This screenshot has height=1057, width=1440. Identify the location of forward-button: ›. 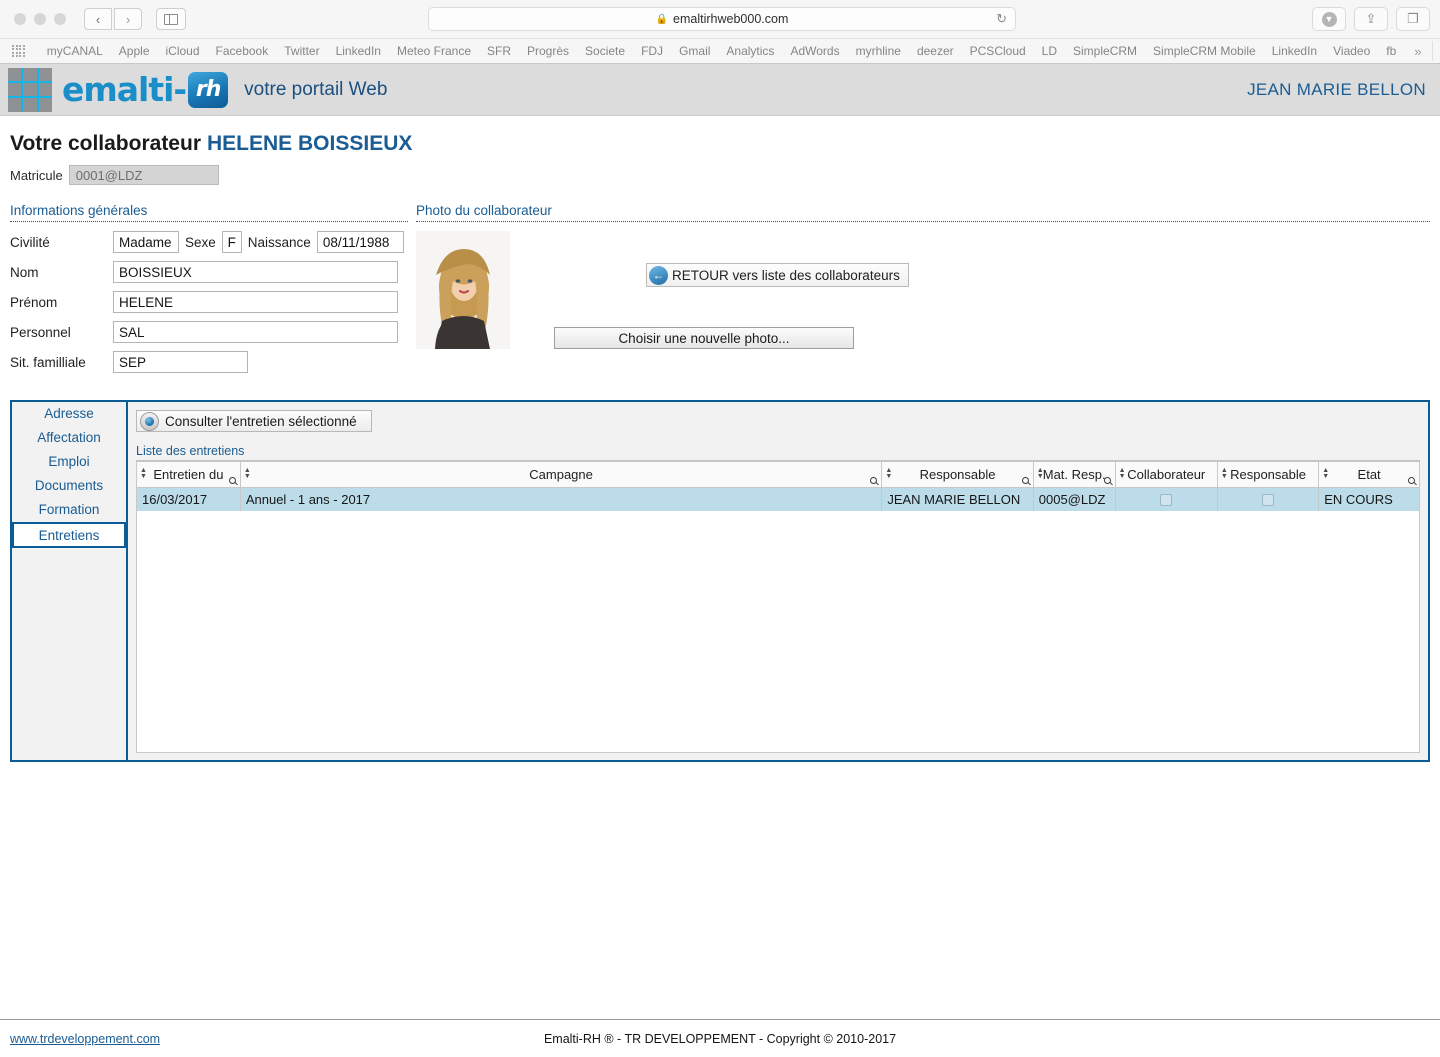
(128, 19).